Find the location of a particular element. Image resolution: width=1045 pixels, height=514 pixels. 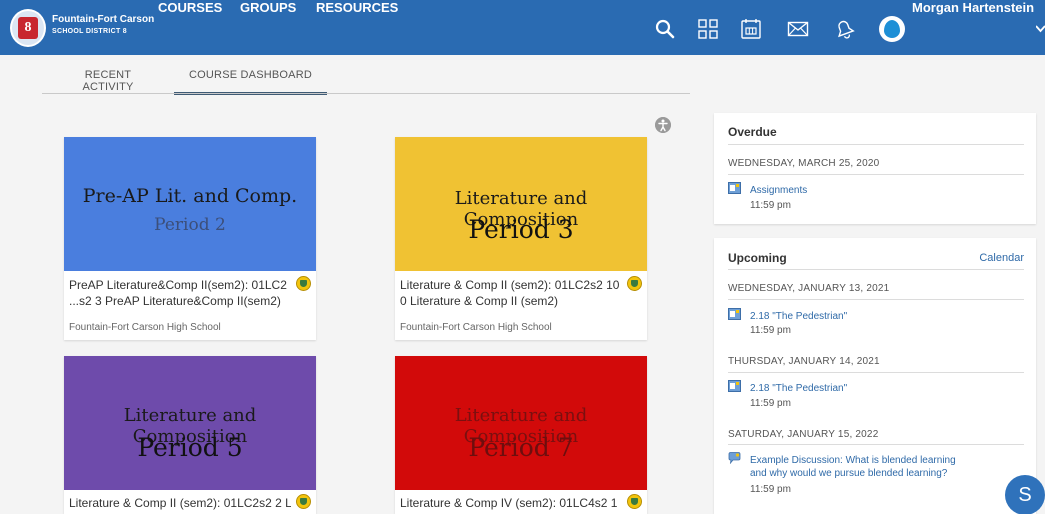

overdue-item-link: Assignments is located at coordinates (778, 190).